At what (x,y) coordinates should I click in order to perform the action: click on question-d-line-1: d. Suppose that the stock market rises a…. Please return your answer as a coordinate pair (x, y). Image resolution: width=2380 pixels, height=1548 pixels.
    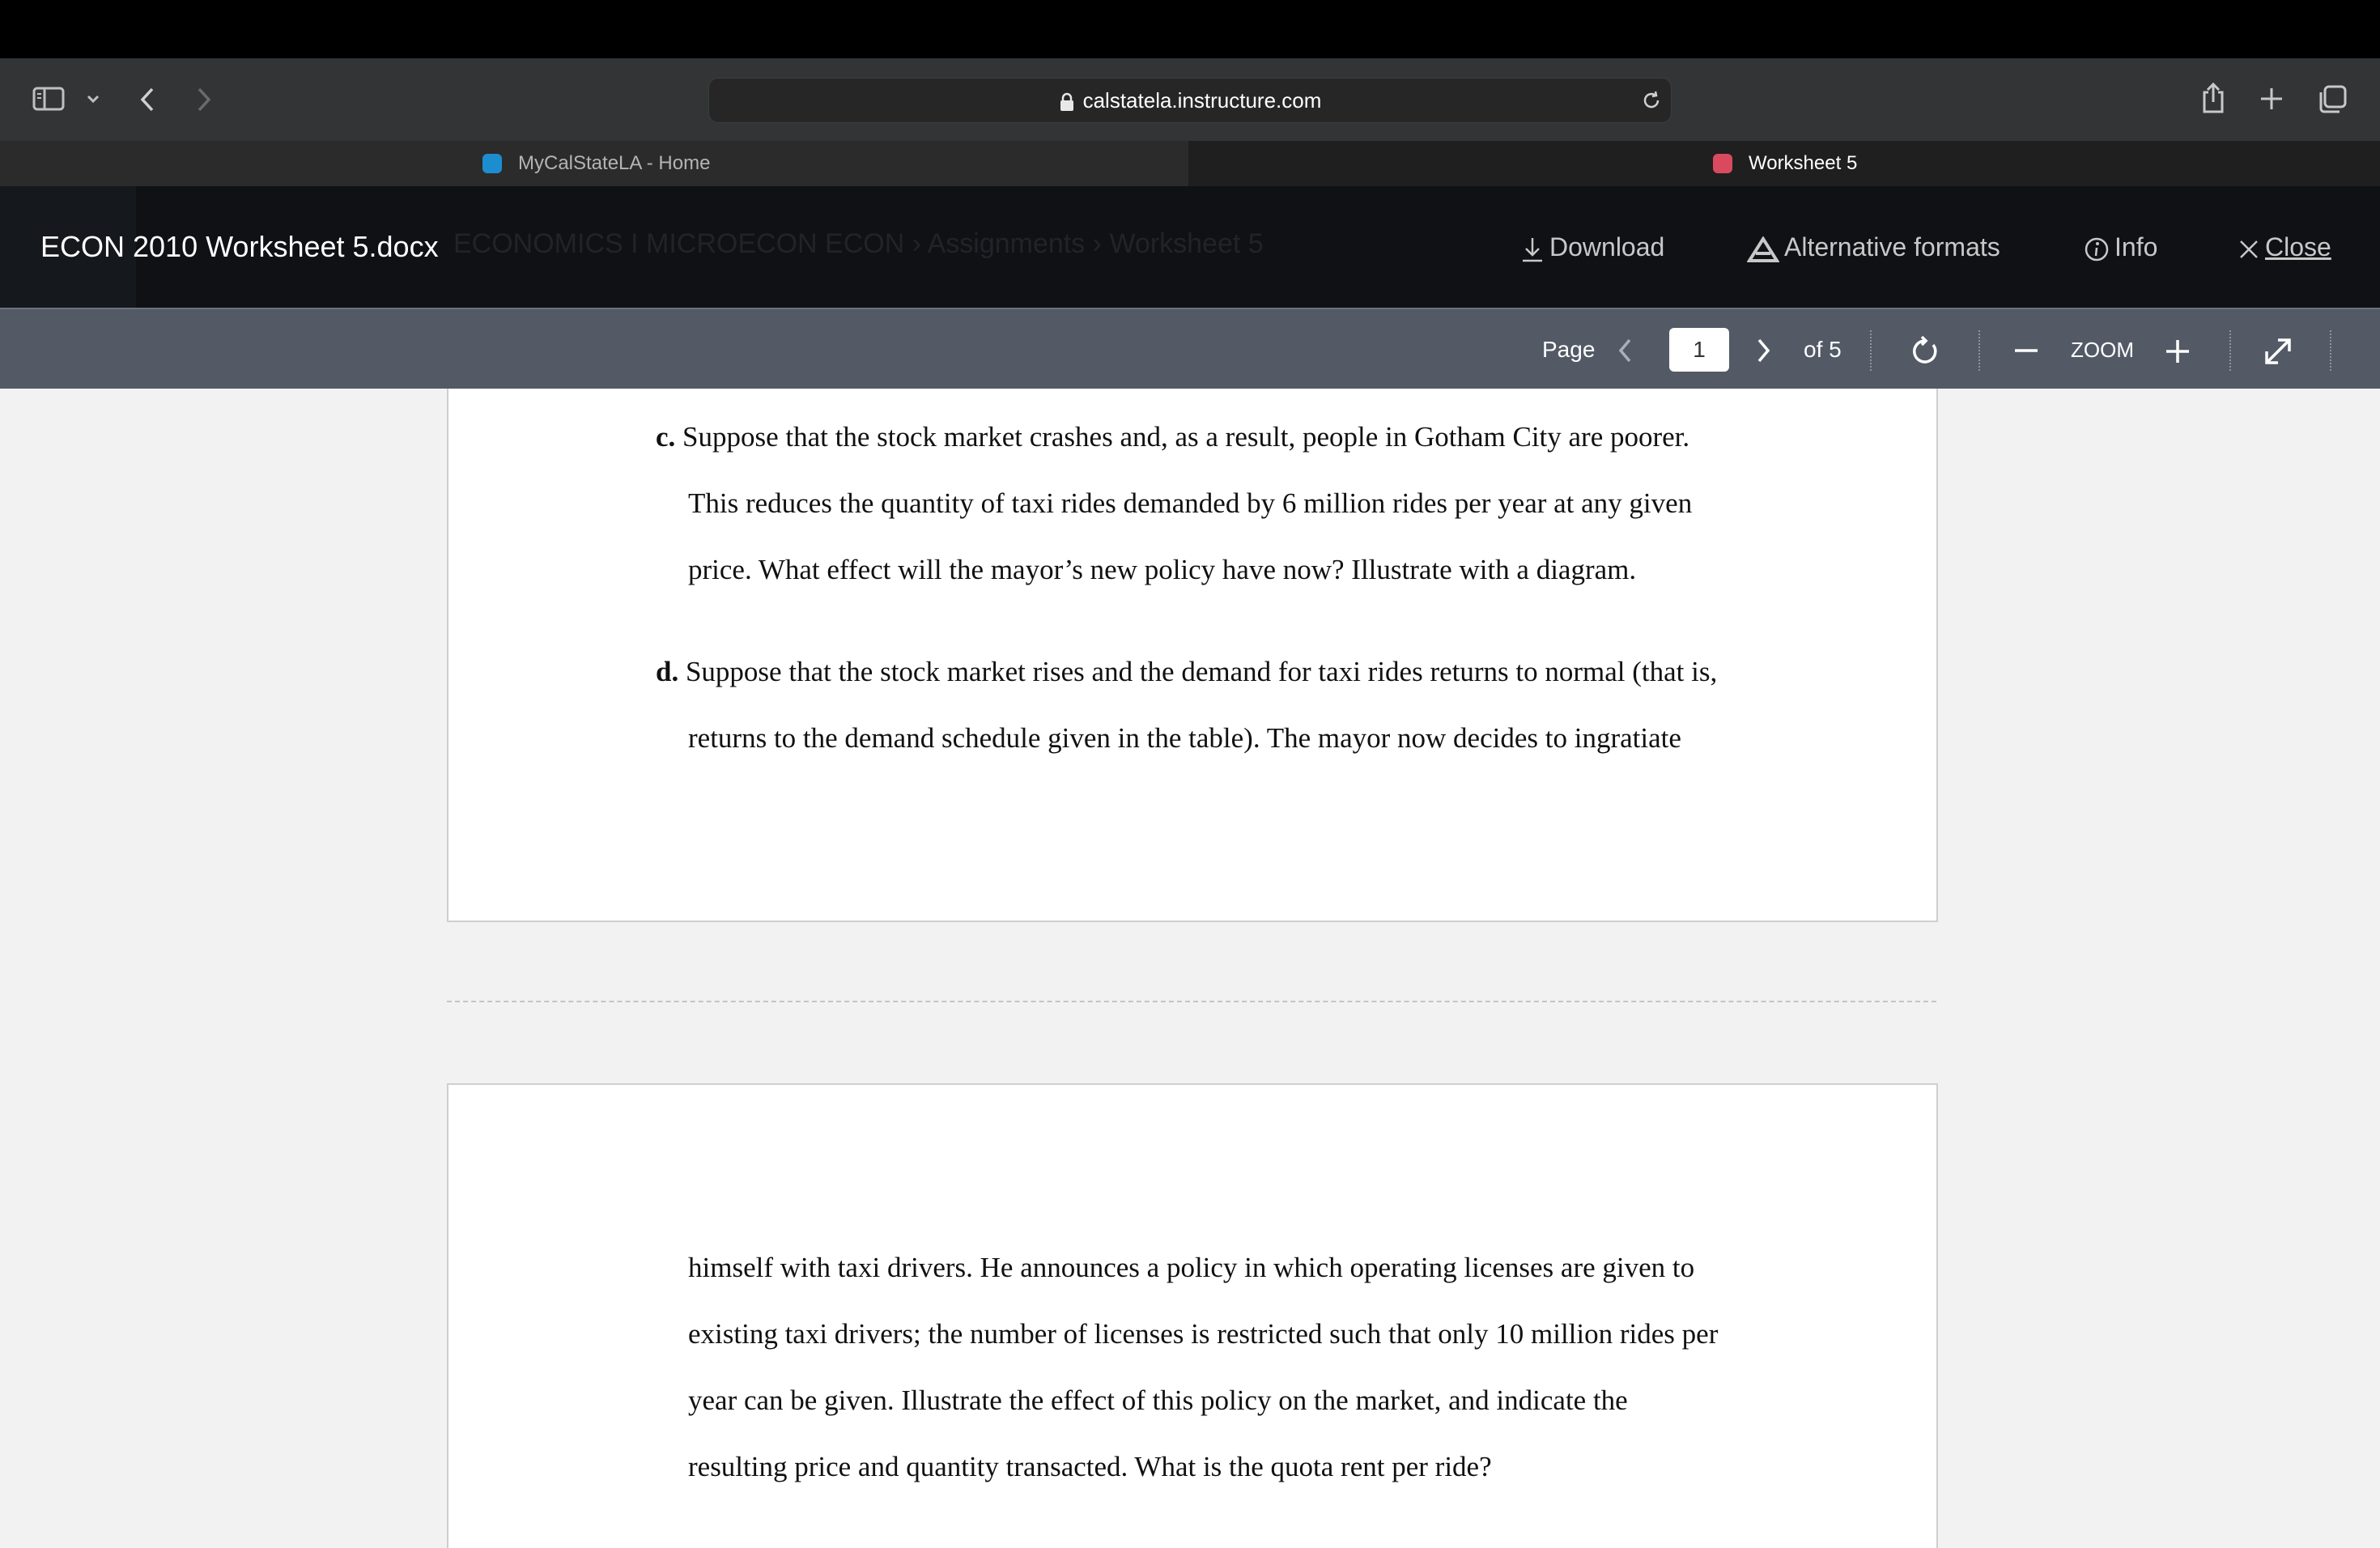
    Looking at the image, I should click on (1186, 672).